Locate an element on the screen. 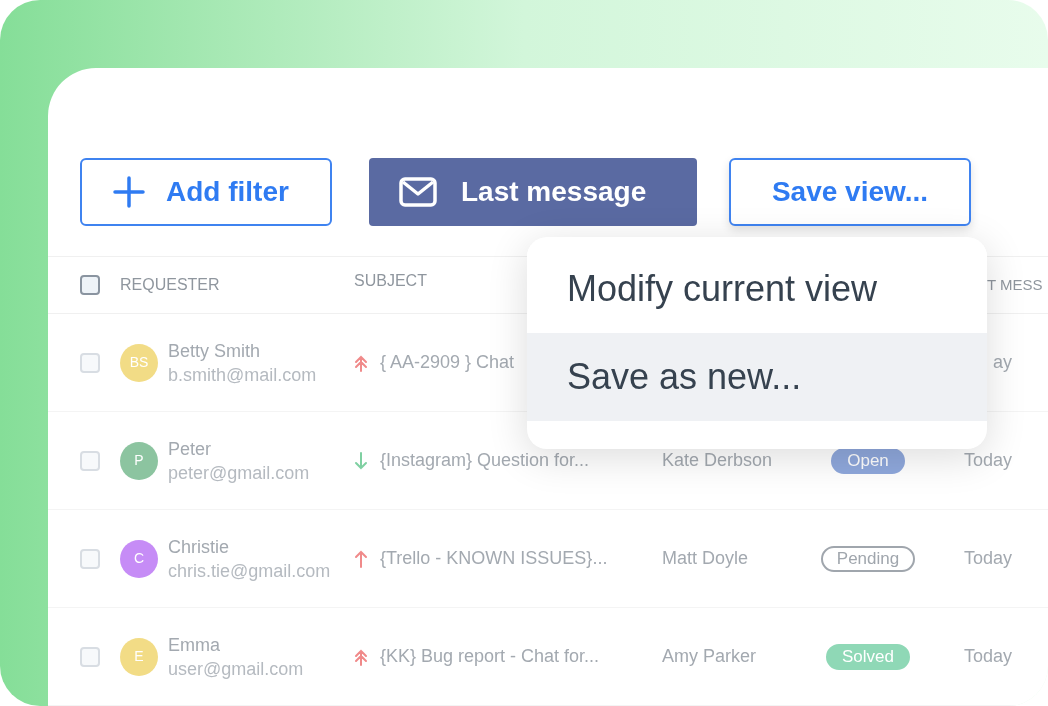 This screenshot has height=706, width=1048. status-badge: Pending is located at coordinates (868, 558).